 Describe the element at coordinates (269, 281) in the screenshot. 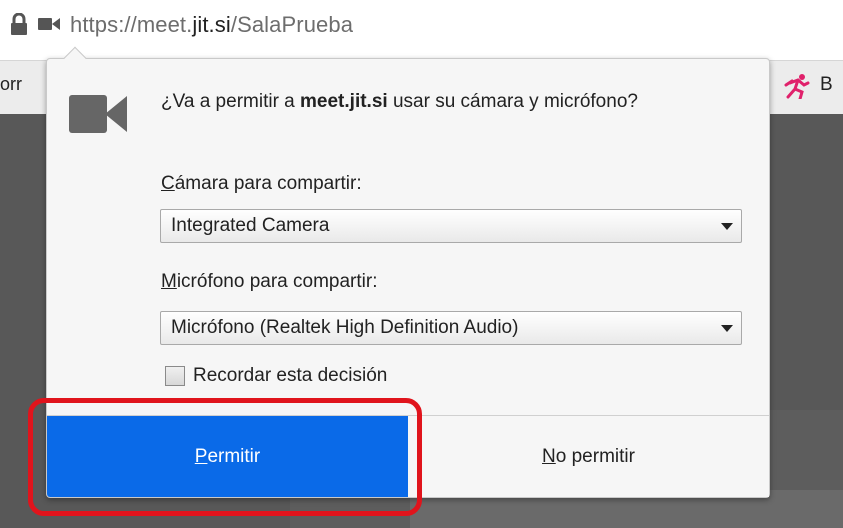

I see `microphone-select-label: Micrófono para compartir:` at that location.